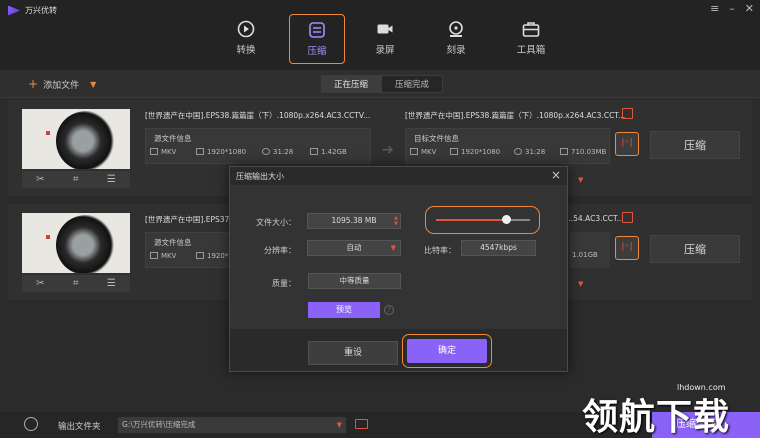 The width and height of the screenshot is (760, 438). I want to click on quality-select: 中等质量, so click(354, 281).